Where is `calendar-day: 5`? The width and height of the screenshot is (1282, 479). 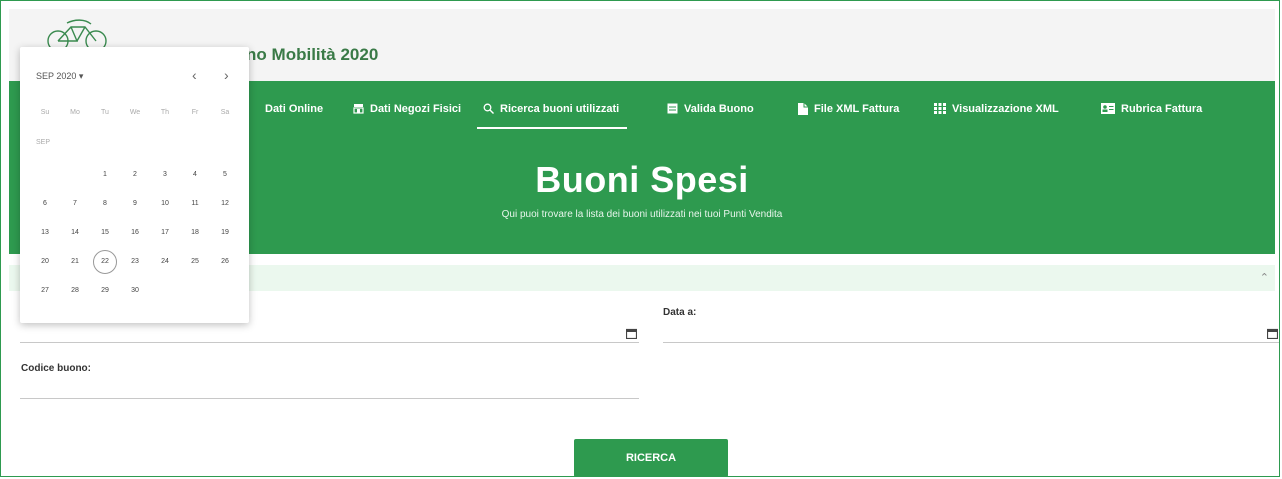
calendar-day: 5 is located at coordinates (225, 175).